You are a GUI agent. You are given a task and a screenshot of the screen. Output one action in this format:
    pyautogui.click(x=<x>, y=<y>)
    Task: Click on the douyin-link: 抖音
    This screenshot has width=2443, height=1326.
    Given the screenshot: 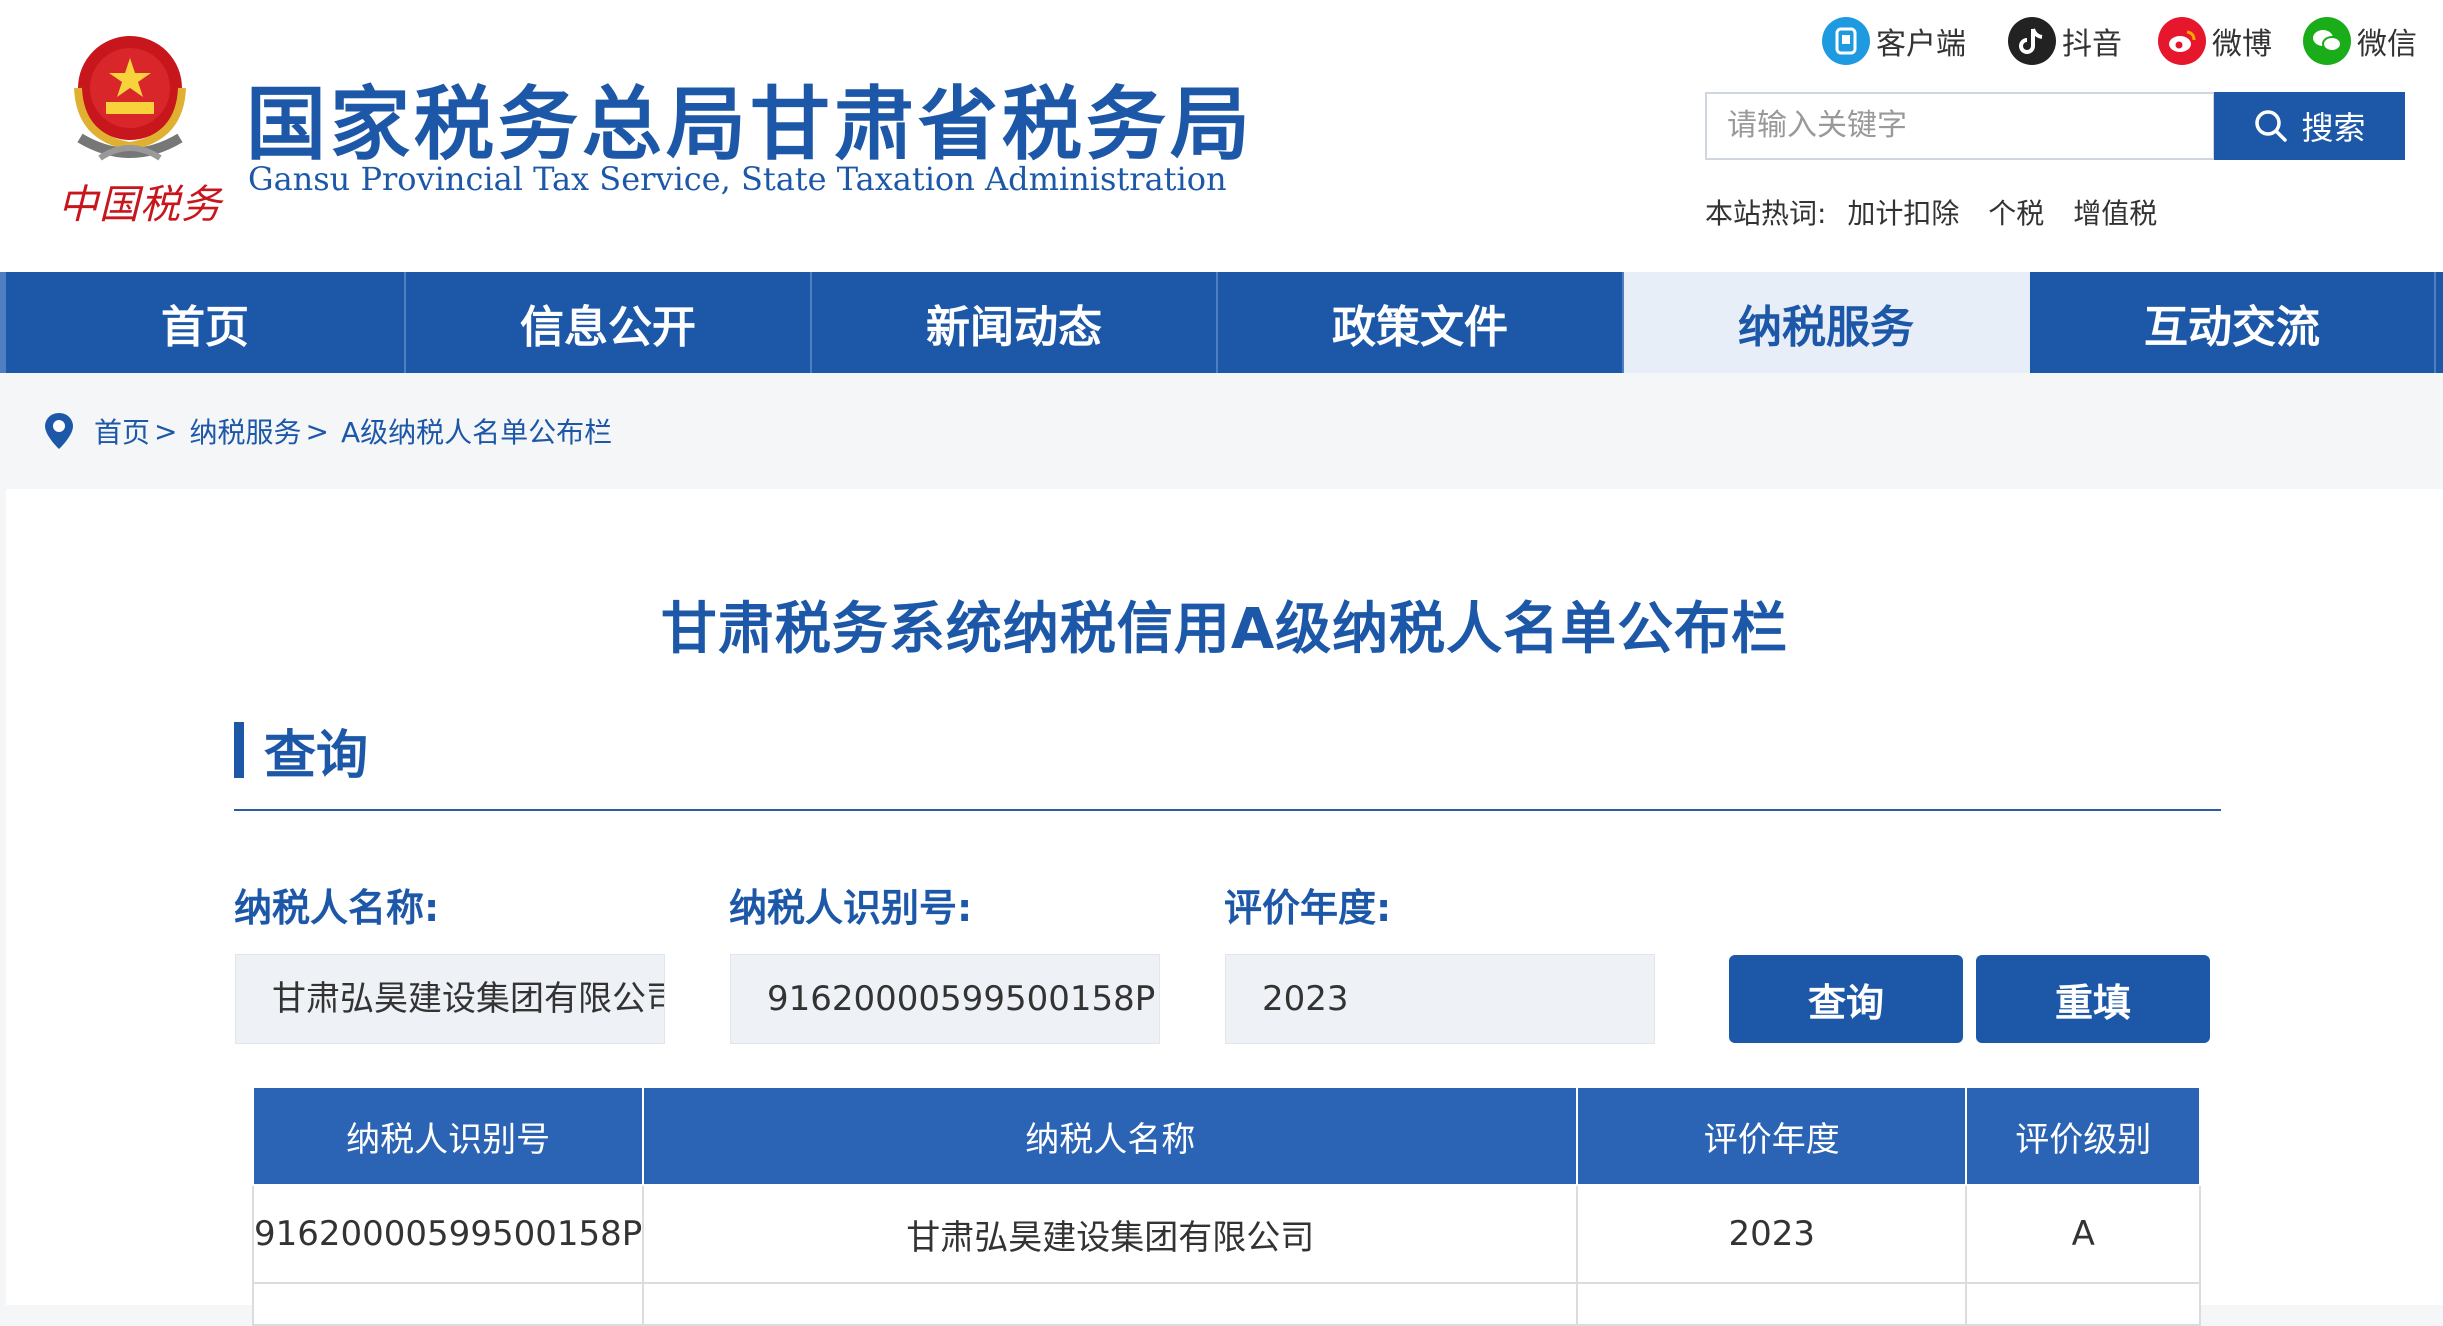 What is the action you would take?
    pyautogui.click(x=2065, y=41)
    